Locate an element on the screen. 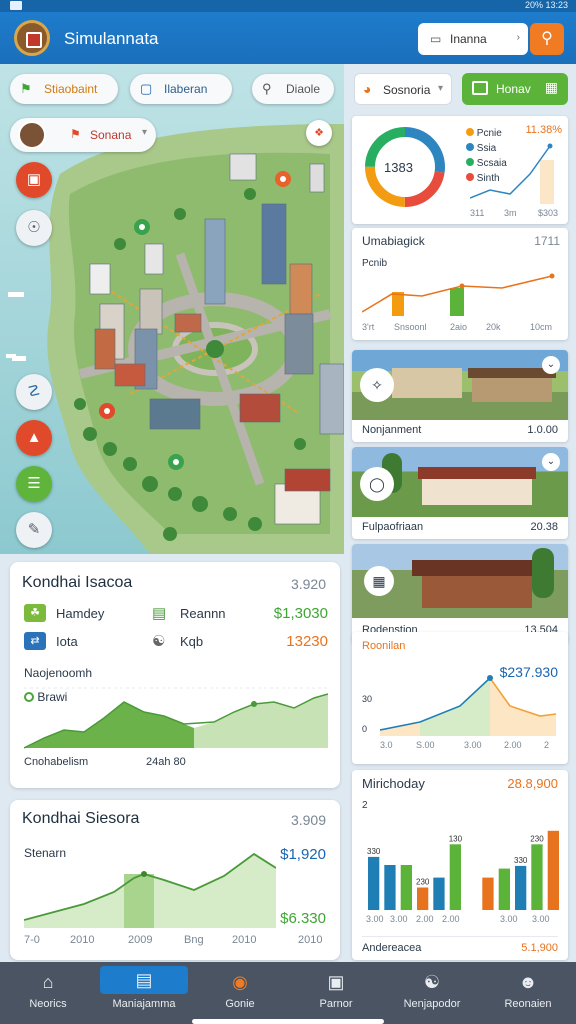 This screenshot has height=1024, width=576. place-card: ▦ Rodenstion 13.504 is located at coordinates (460, 594).